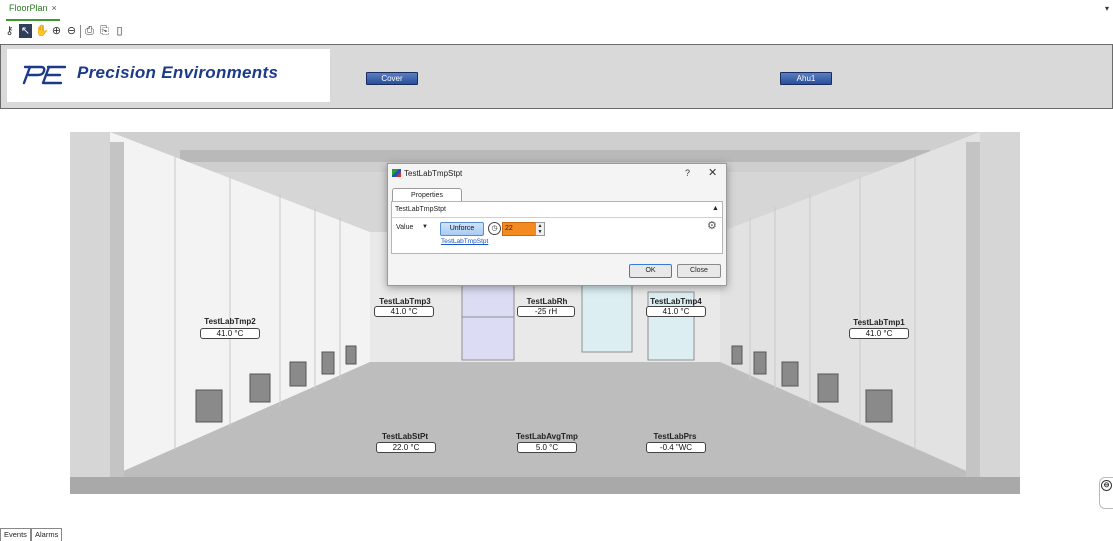 Image resolution: width=1113 pixels, height=541 pixels. What do you see at coordinates (556, 76) in the screenshot?
I see `header-panel: Precision Environments Cover Ahu1` at bounding box center [556, 76].